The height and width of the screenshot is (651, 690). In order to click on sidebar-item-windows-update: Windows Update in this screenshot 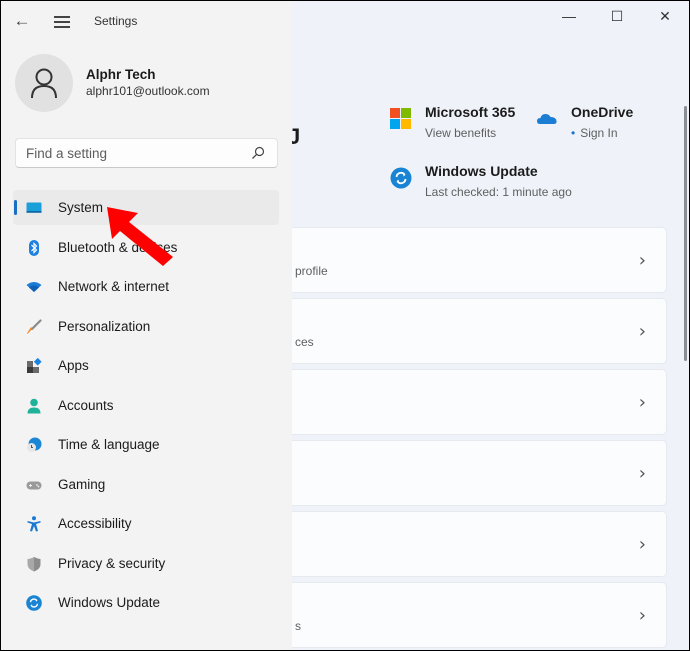, I will do `click(146, 602)`.